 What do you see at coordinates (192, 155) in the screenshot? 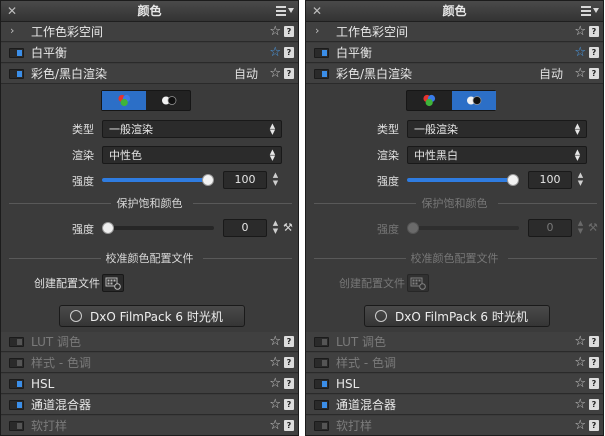
I see `render-select: 中性色 ▲ ▼` at bounding box center [192, 155].